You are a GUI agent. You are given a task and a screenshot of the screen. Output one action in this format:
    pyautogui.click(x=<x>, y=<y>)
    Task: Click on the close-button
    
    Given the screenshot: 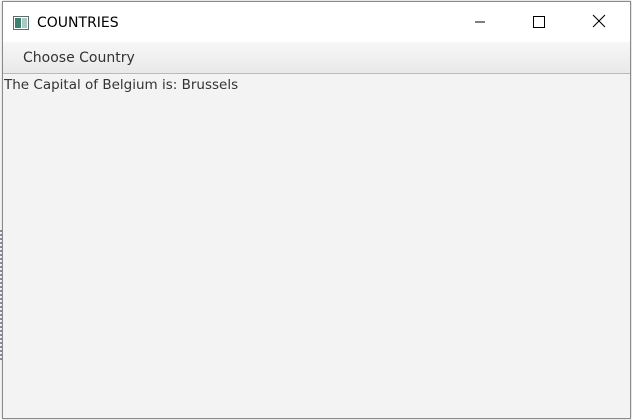 What is the action you would take?
    pyautogui.click(x=599, y=22)
    